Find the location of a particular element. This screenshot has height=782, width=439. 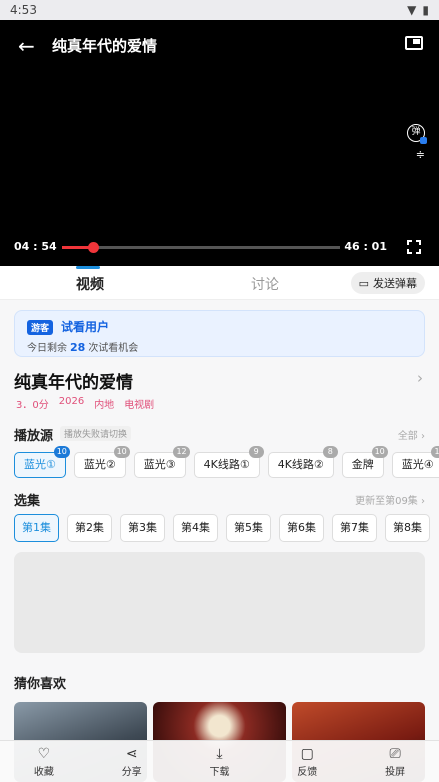

trial-banner: 游客 试看用户 今日剩余 28 次试看机会 is located at coordinates (219, 333).